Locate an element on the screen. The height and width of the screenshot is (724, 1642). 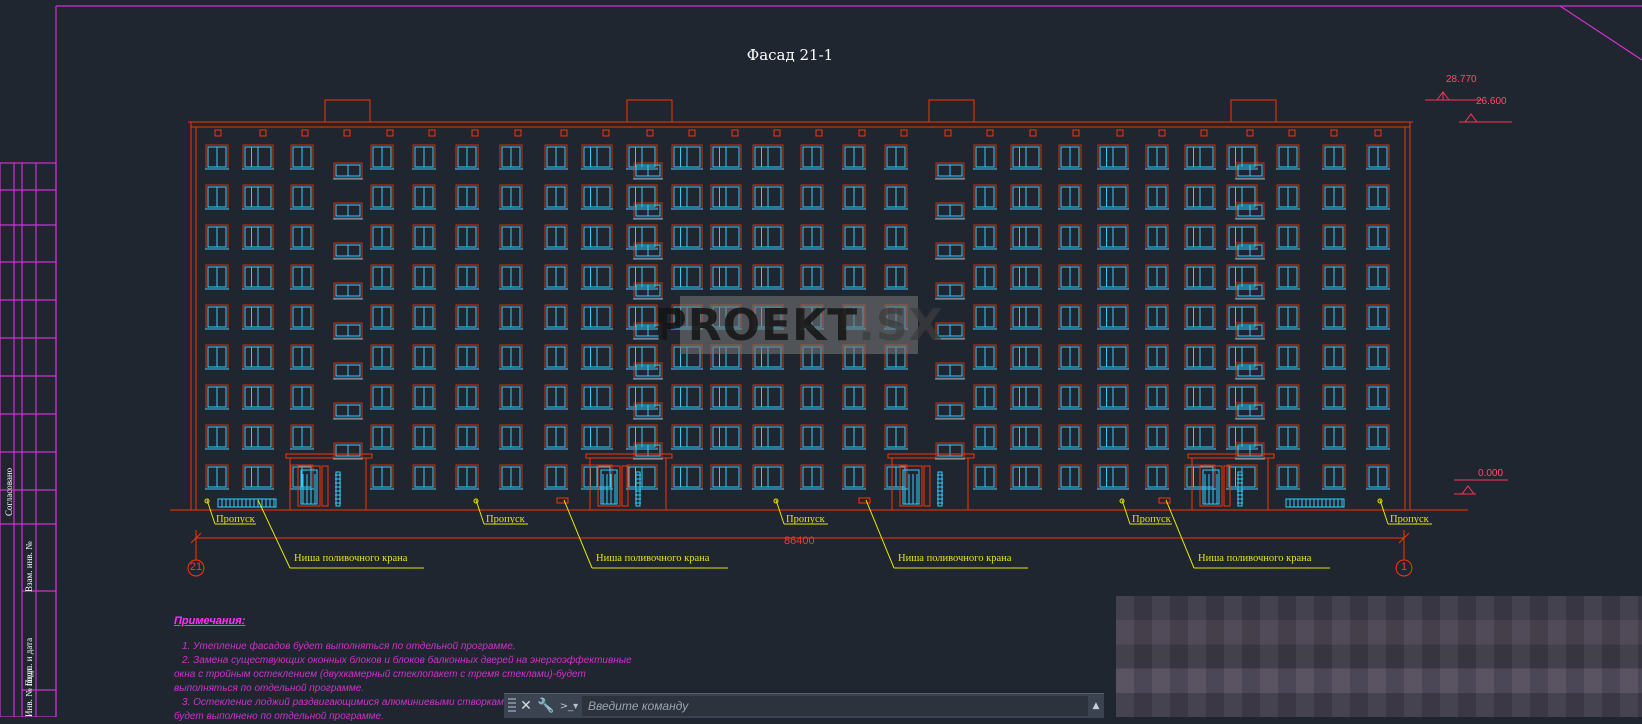
command-input is located at coordinates (835, 706).